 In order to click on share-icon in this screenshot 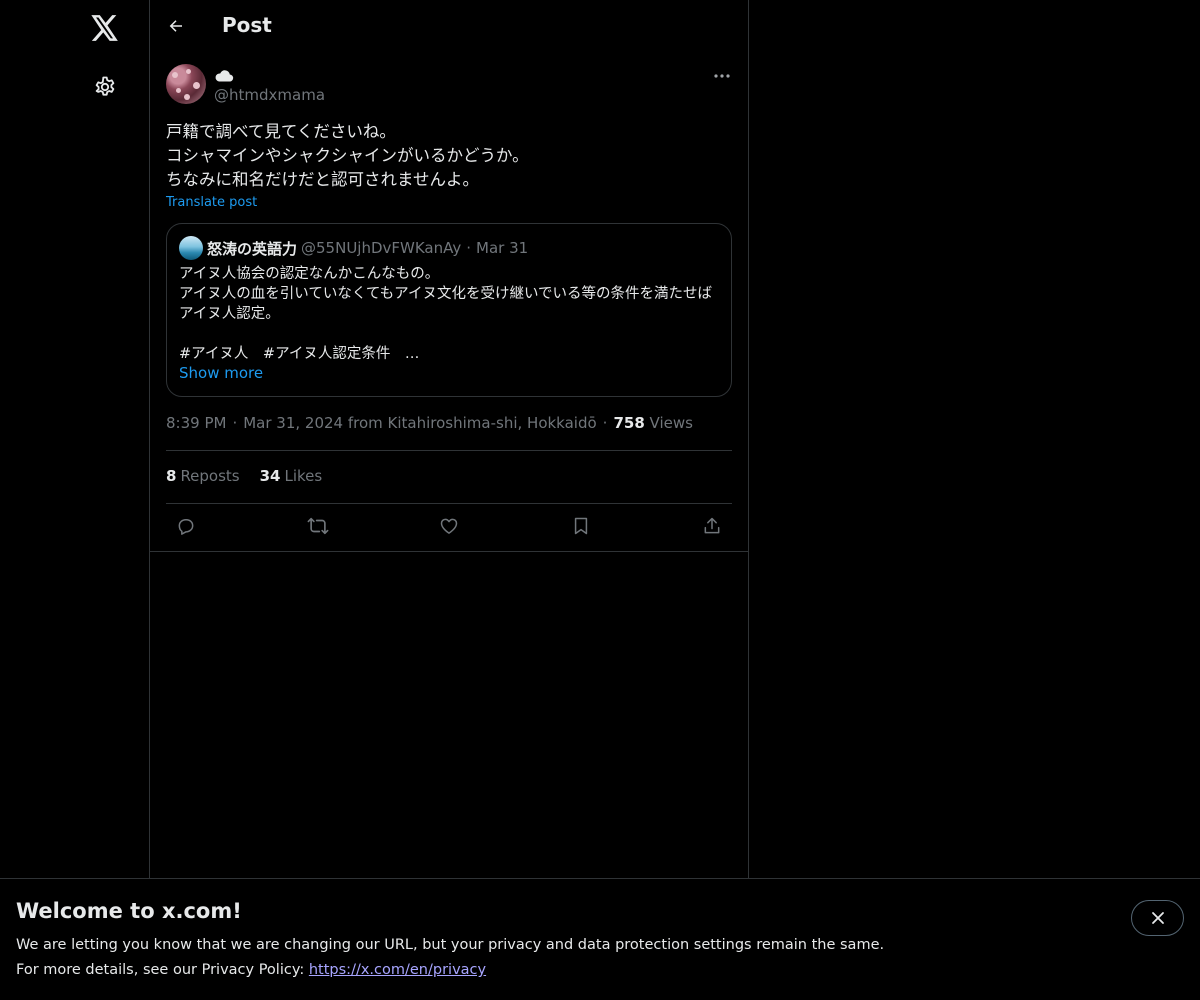, I will do `click(712, 525)`.